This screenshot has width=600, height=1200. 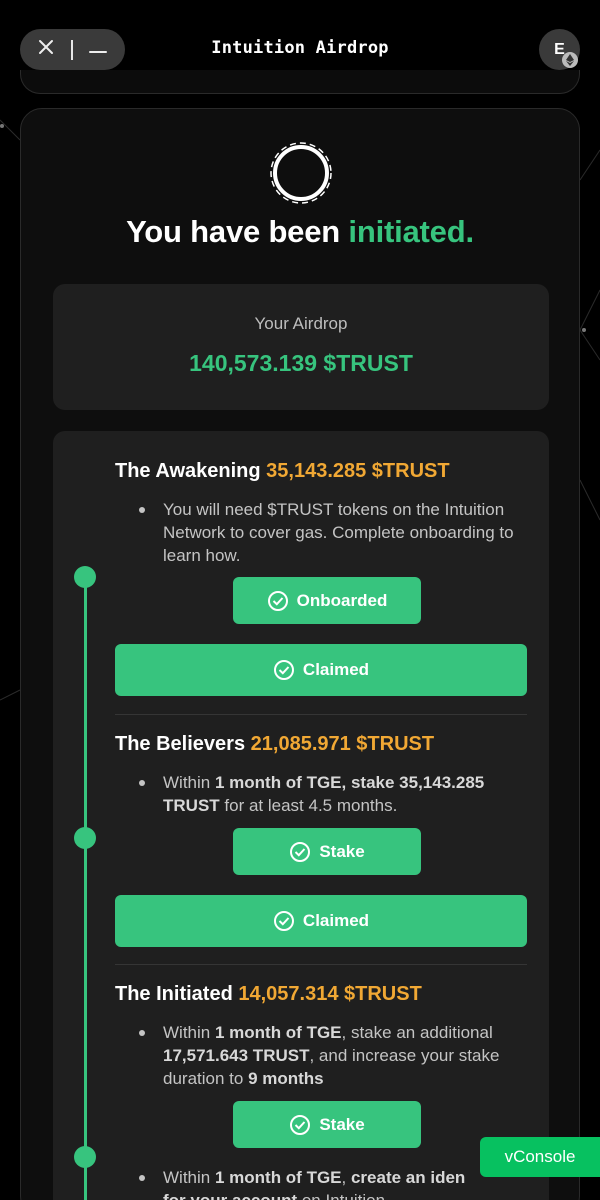 What do you see at coordinates (341, 1195) in the screenshot?
I see `text-part: on Intuition` at bounding box center [341, 1195].